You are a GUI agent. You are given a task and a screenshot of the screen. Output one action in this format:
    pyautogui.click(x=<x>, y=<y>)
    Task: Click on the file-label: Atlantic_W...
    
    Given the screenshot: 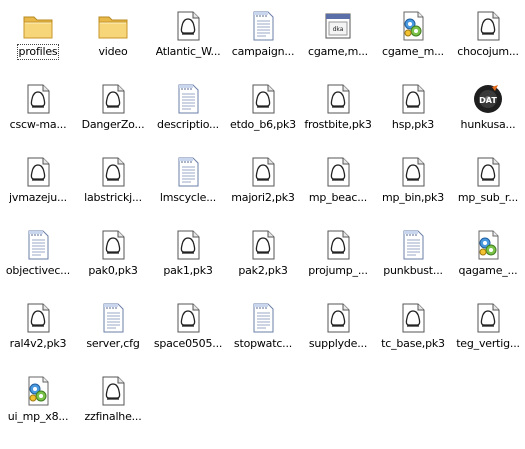 What is the action you would take?
    pyautogui.click(x=188, y=51)
    